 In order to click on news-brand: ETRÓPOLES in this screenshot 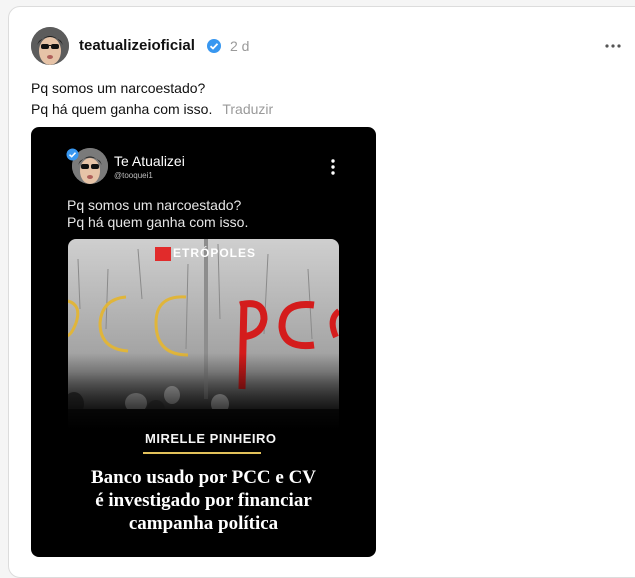, I will do `click(205, 253)`.